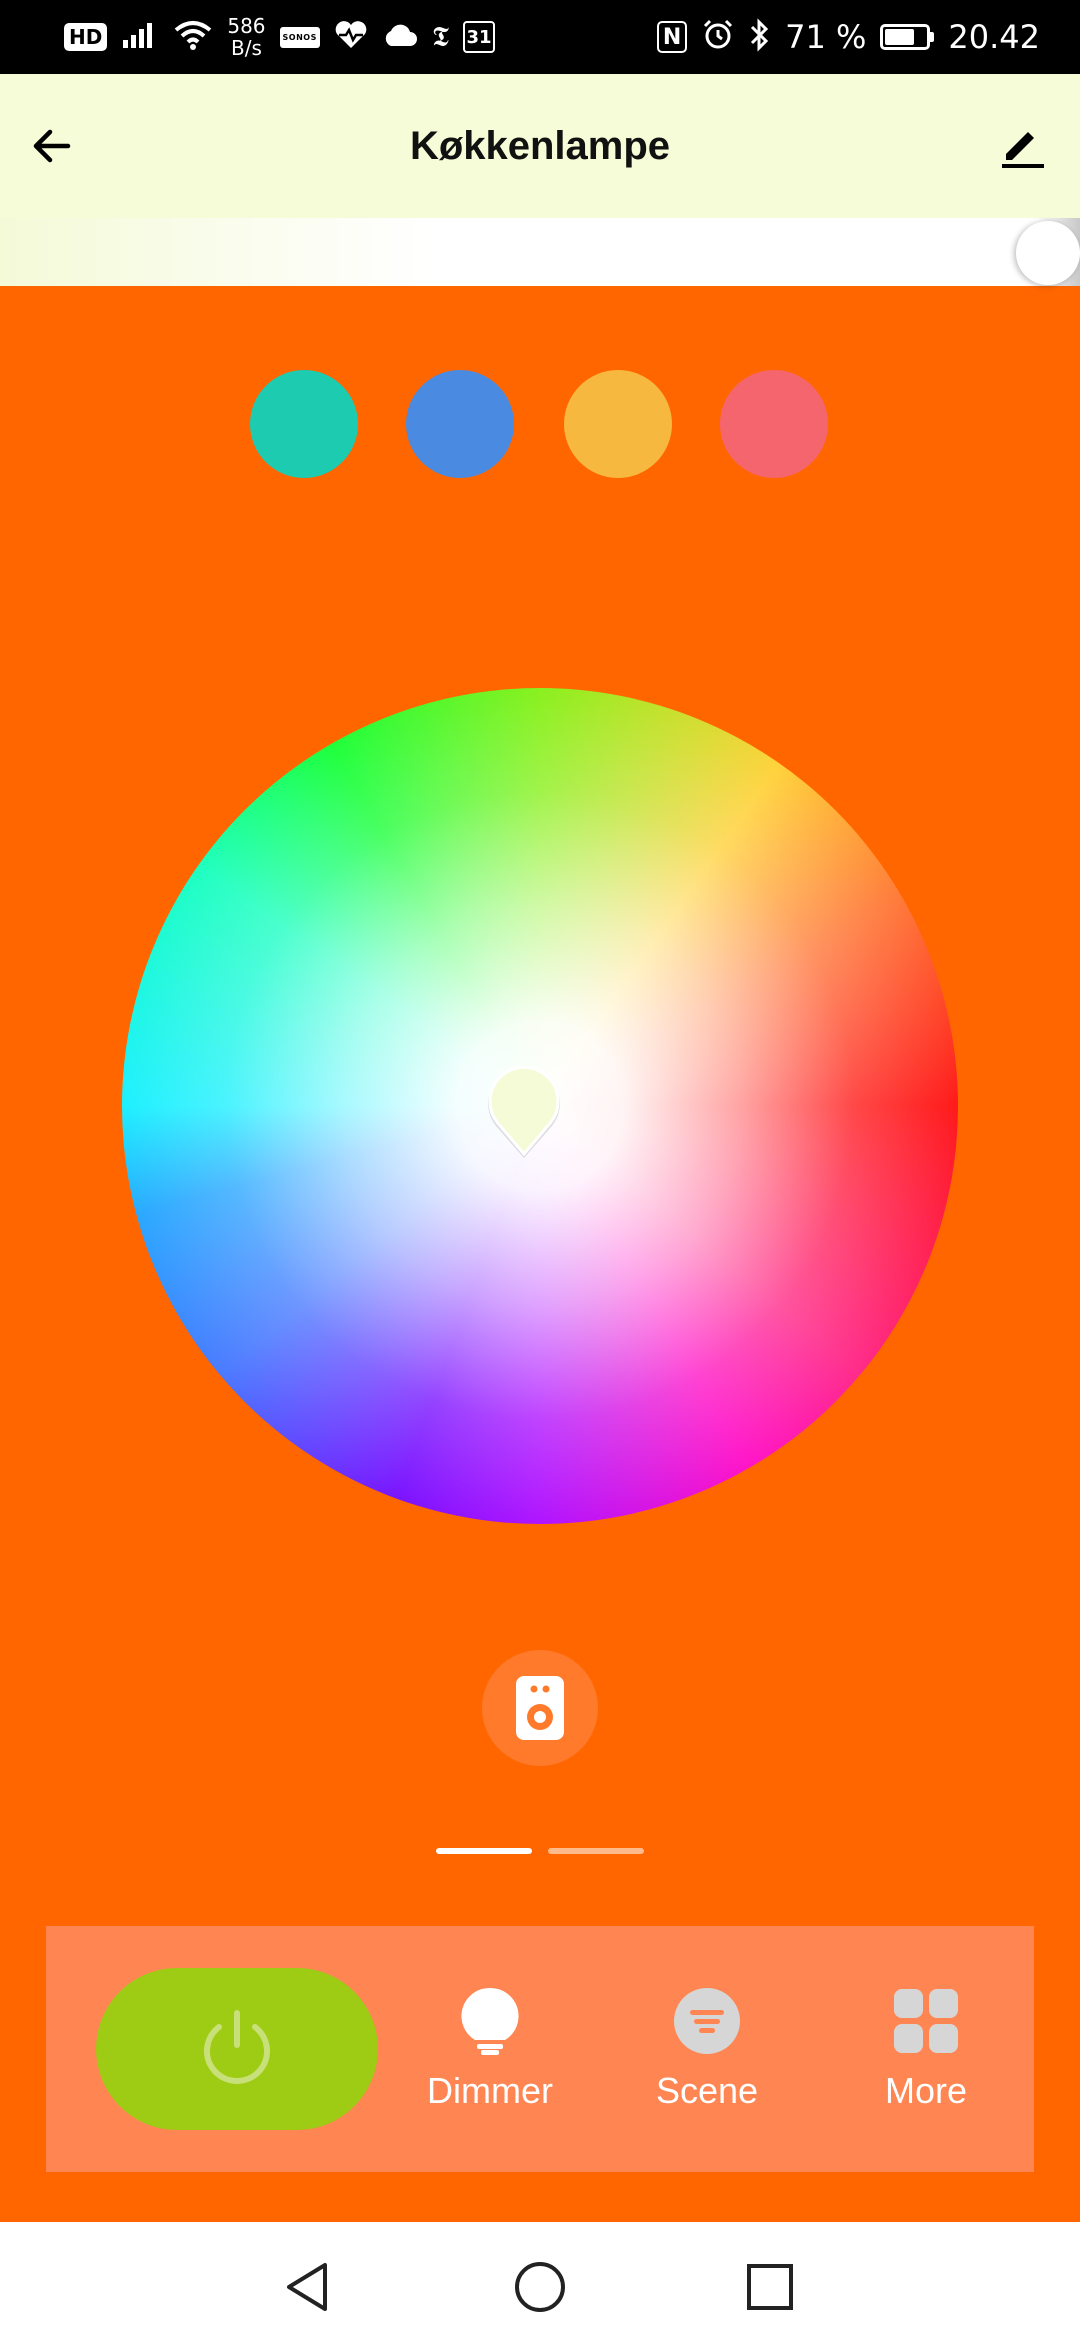 Image resolution: width=1080 pixels, height=2340 pixels. I want to click on nav-home-button, so click(540, 2287).